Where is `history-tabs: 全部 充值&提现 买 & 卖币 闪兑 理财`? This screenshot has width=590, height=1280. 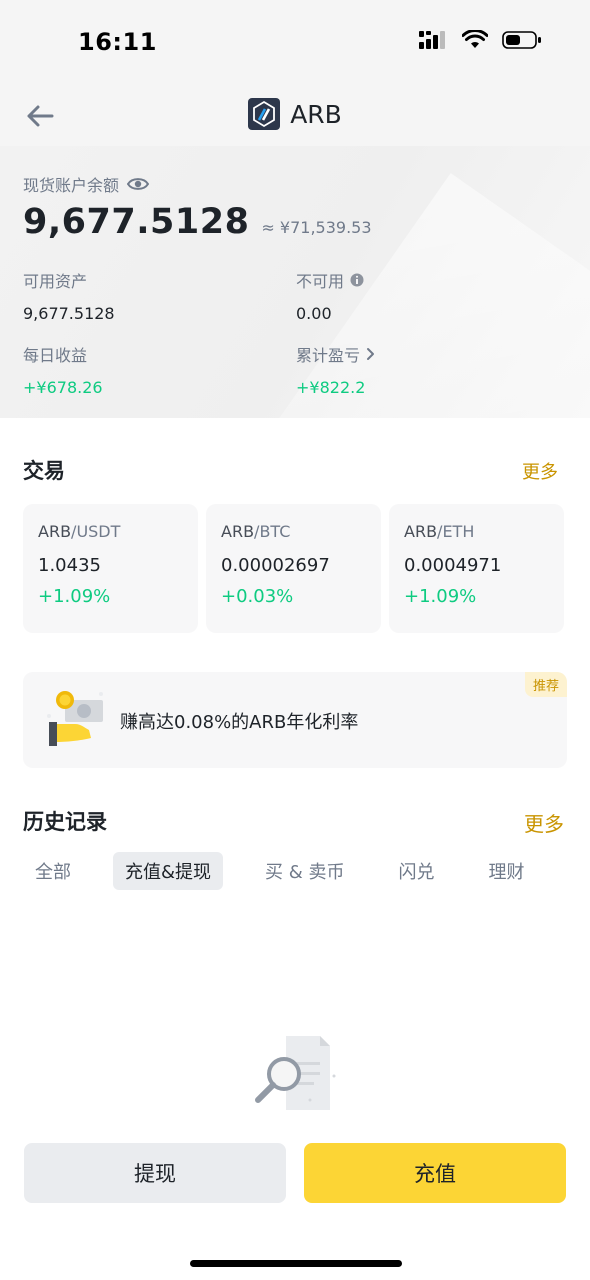
history-tabs: 全部 充值&提现 买 & 卖币 闪兑 理财 is located at coordinates (295, 871).